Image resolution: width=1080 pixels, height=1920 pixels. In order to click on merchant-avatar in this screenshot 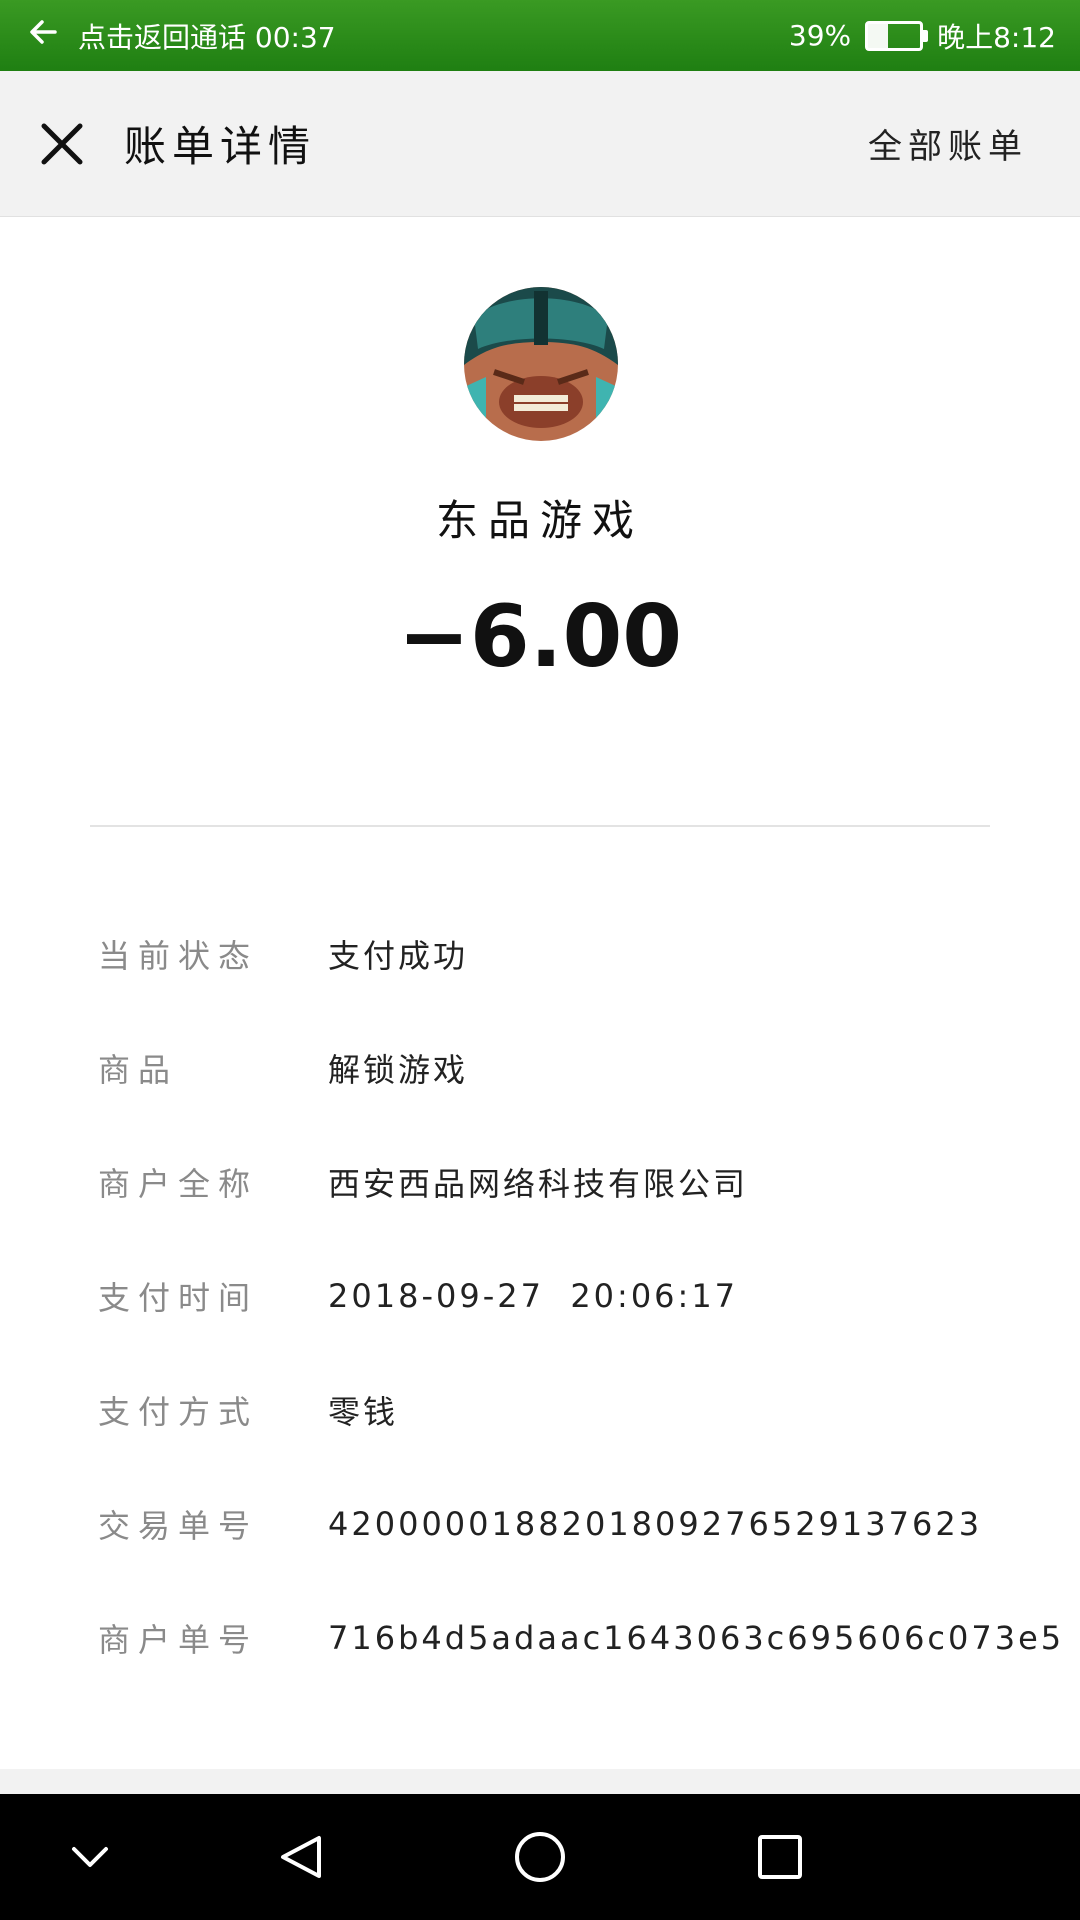, I will do `click(541, 364)`.